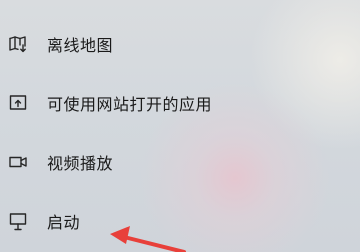 Image resolution: width=360 pixels, height=252 pixels. What do you see at coordinates (130, 104) in the screenshot?
I see `menu-item-label: 可使用网站打开的应用` at bounding box center [130, 104].